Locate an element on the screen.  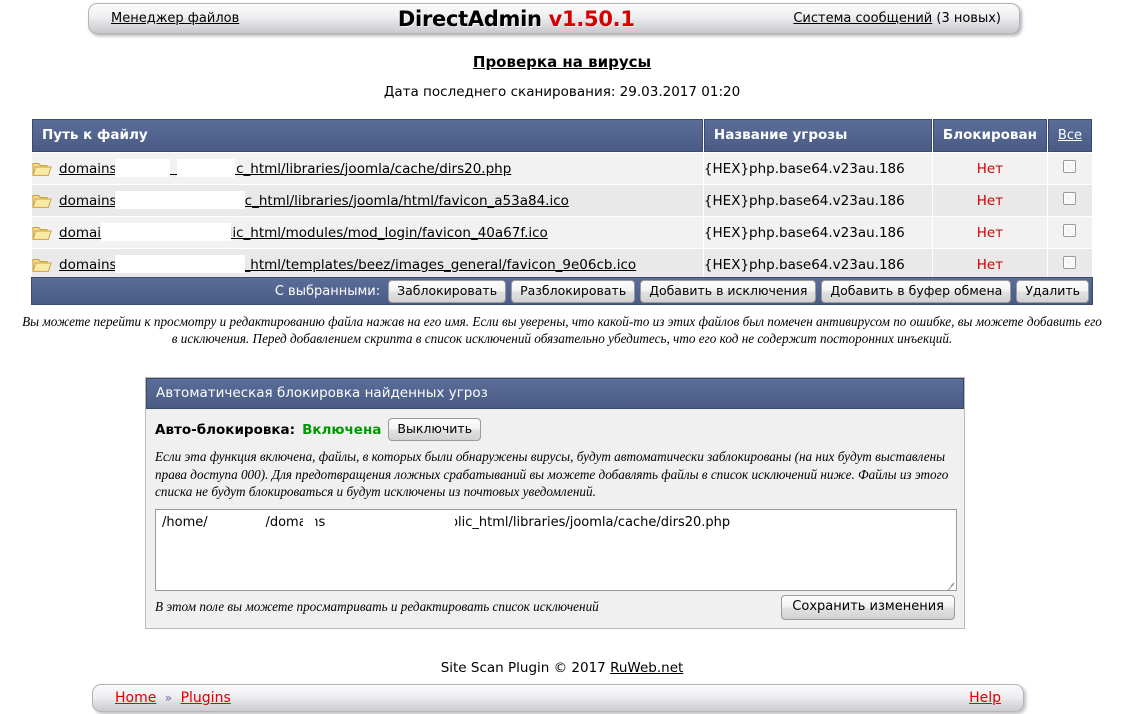
add-to-exclusions-button: Добавить в исключения is located at coordinates (728, 291).